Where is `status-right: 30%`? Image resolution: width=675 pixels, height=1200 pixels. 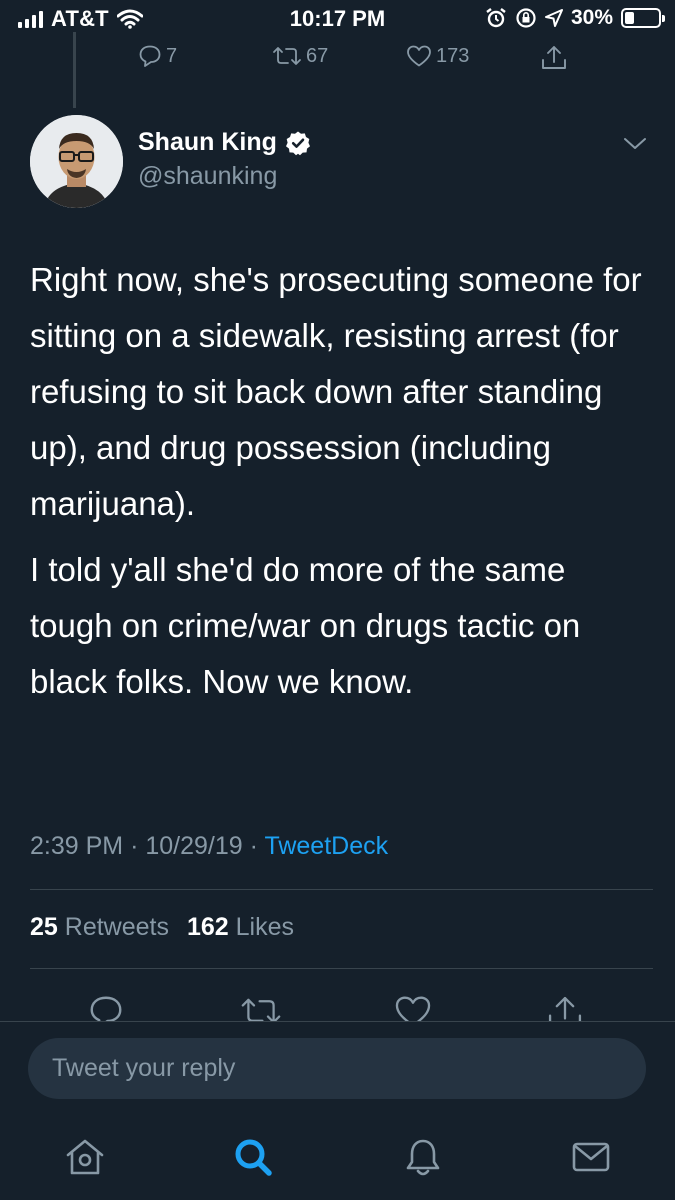
status-right: 30% is located at coordinates (575, 18).